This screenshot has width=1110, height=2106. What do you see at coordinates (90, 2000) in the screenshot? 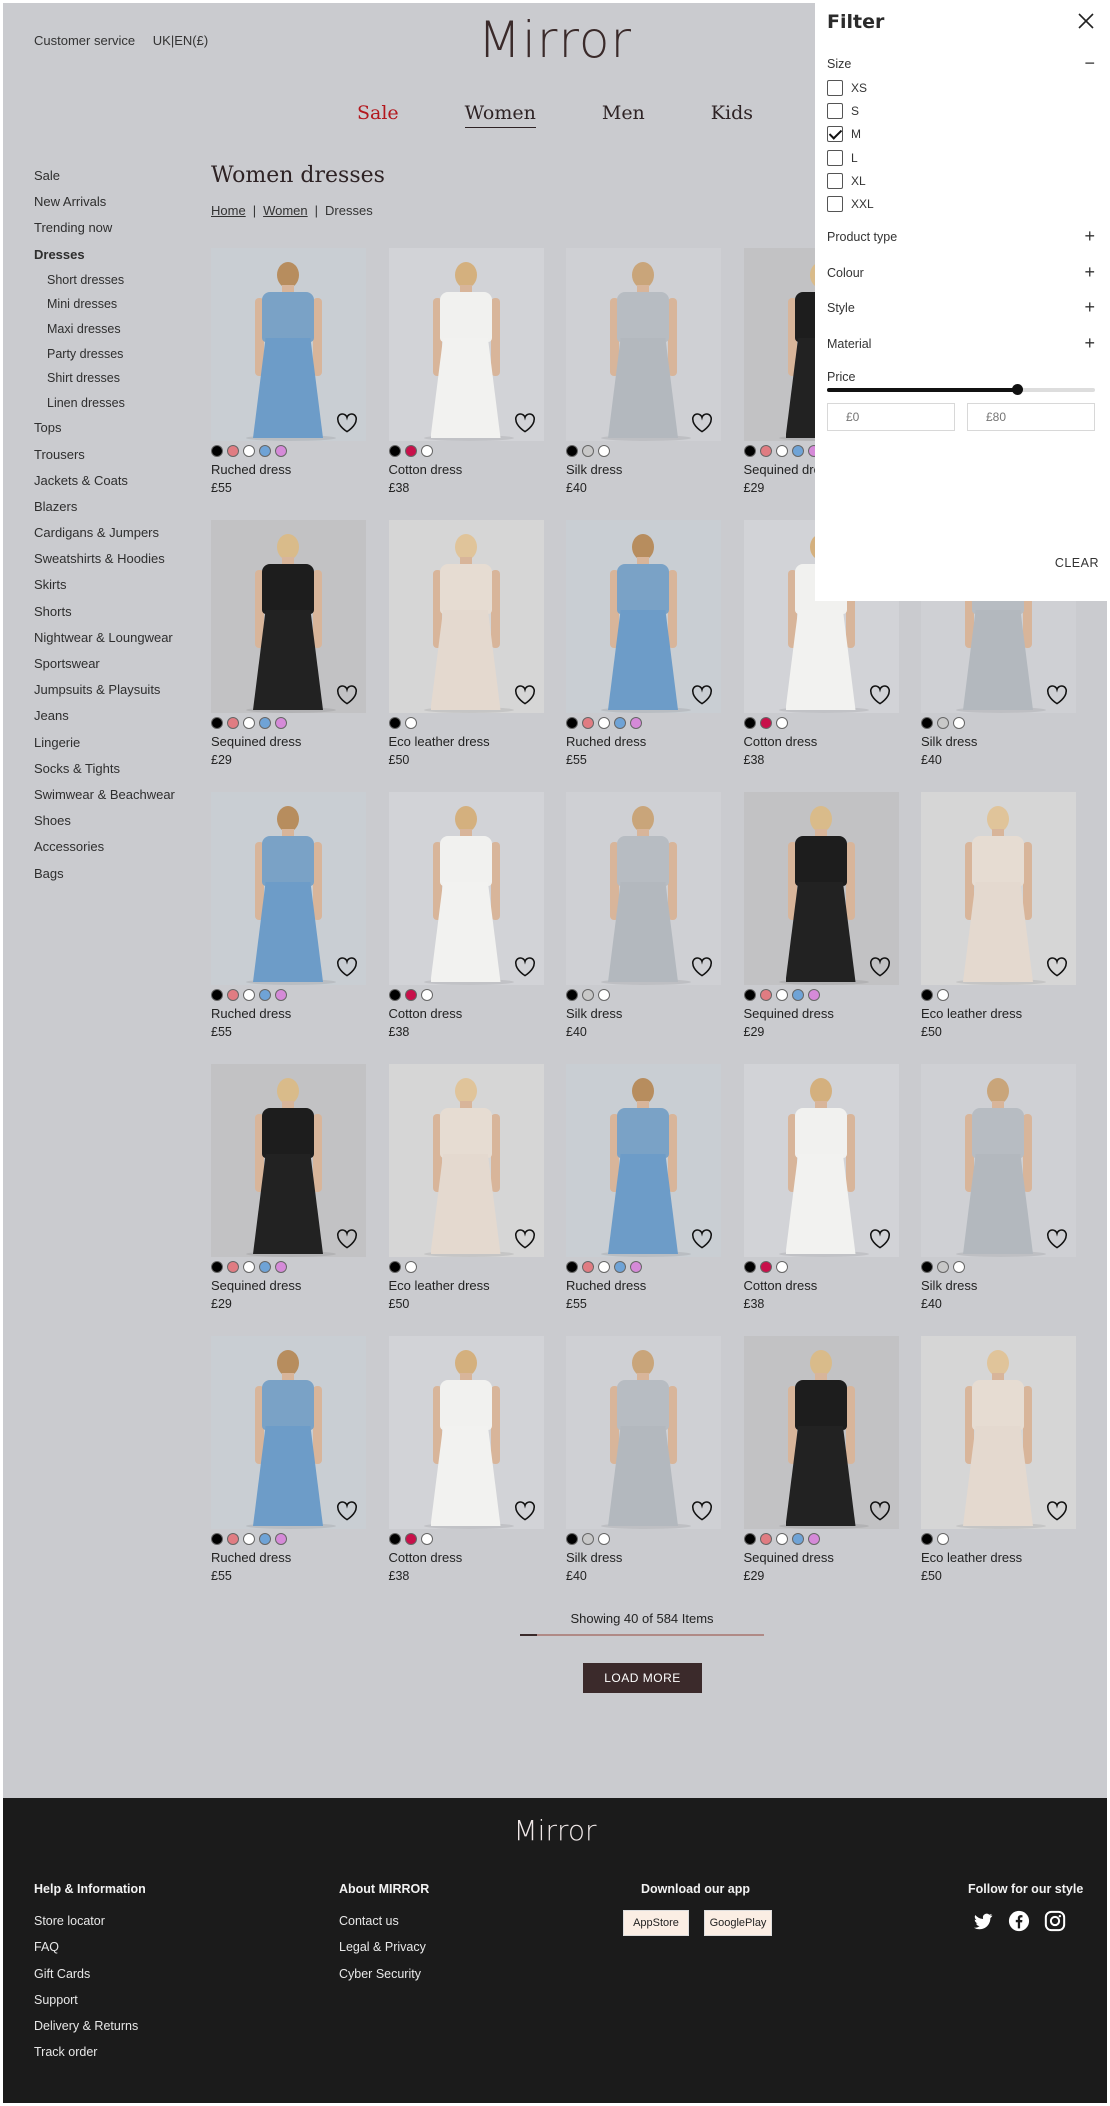
I see `footer-link-support: Support` at bounding box center [90, 2000].